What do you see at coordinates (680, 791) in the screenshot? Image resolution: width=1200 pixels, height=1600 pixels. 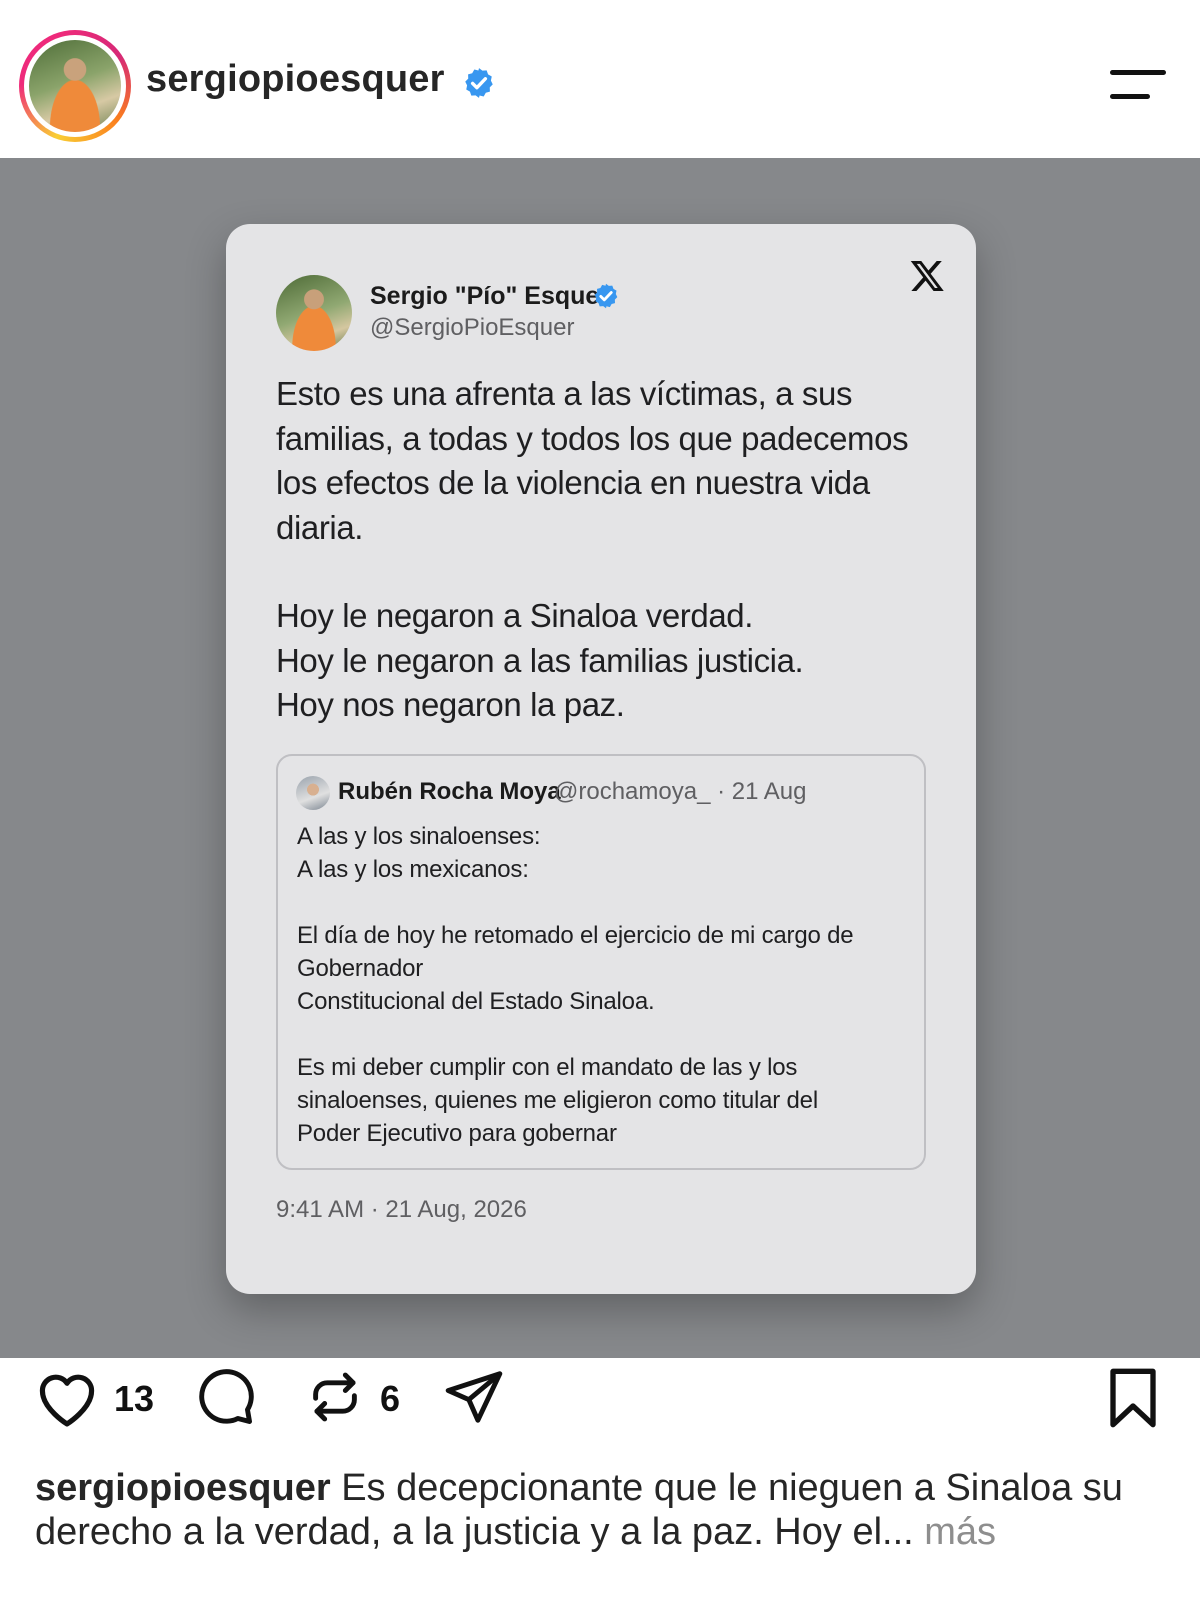 I see `quoted-author-meta: @rochamoya_ · 21 Aug` at bounding box center [680, 791].